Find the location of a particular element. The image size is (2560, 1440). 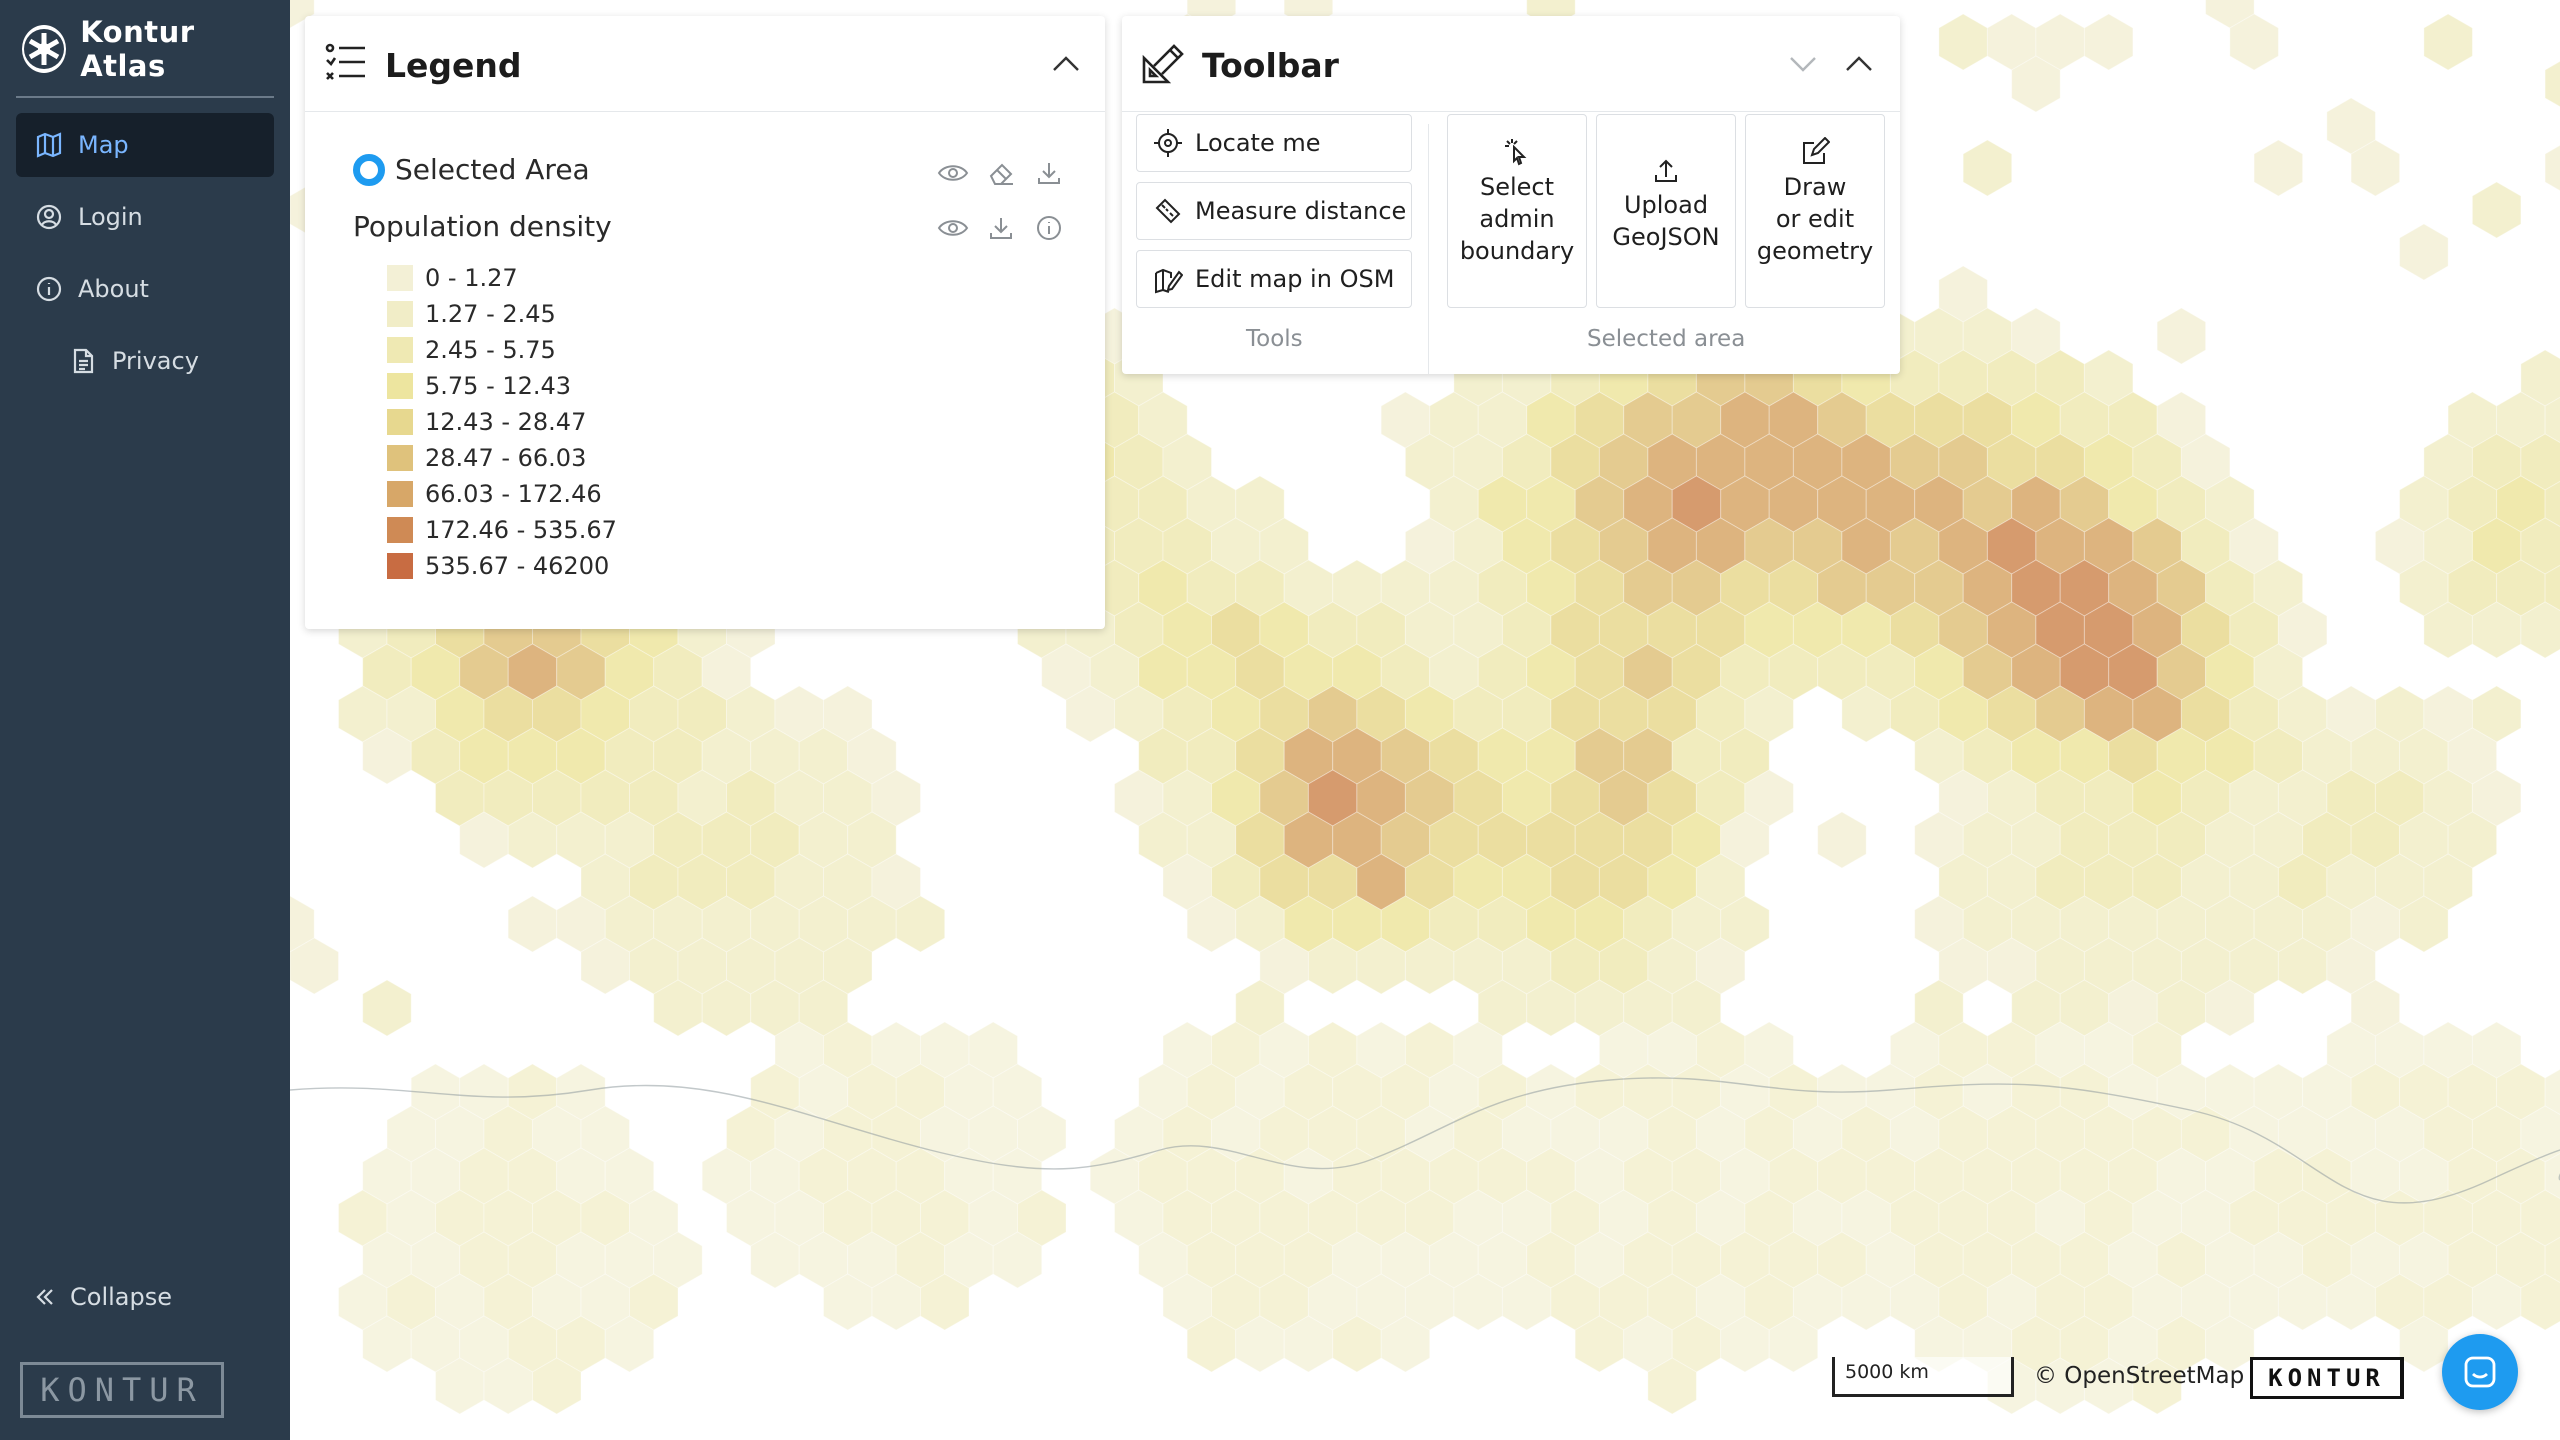

legend-item: 2.45 - 5.75 is located at coordinates (502, 350).